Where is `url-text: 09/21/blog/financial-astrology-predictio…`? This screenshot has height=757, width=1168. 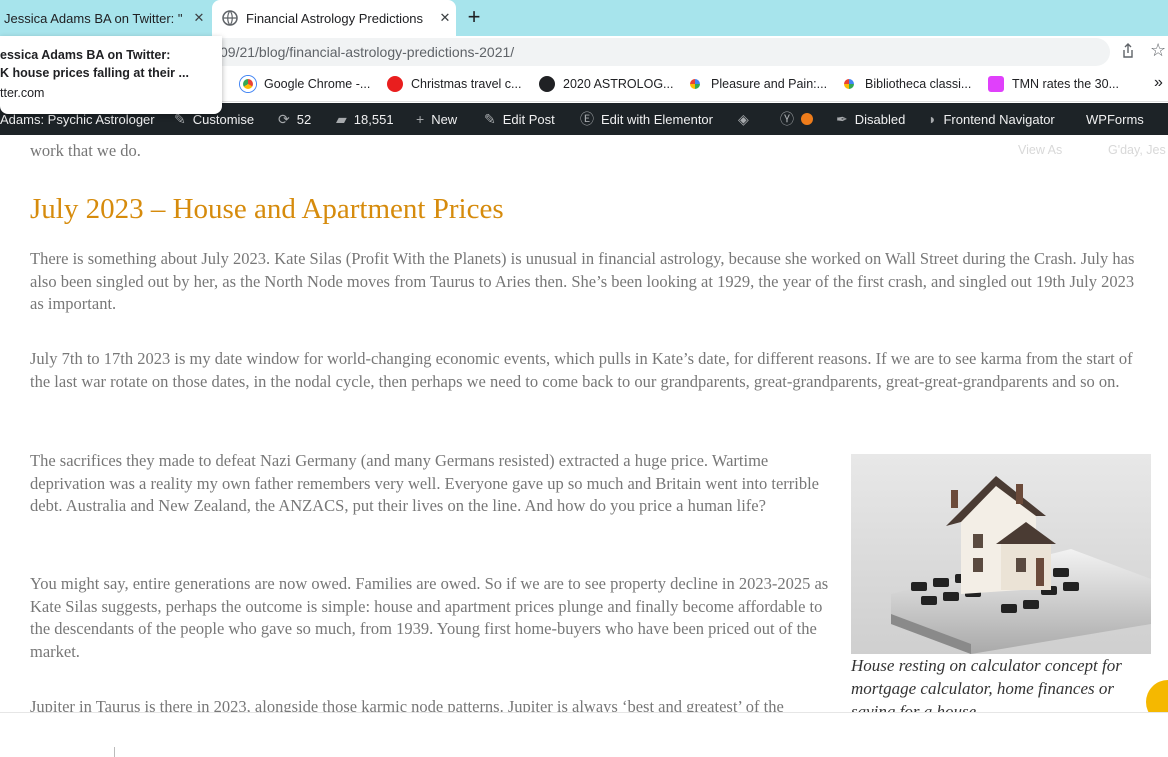
url-text: 09/21/blog/financial-astrology-predictio… is located at coordinates (367, 52).